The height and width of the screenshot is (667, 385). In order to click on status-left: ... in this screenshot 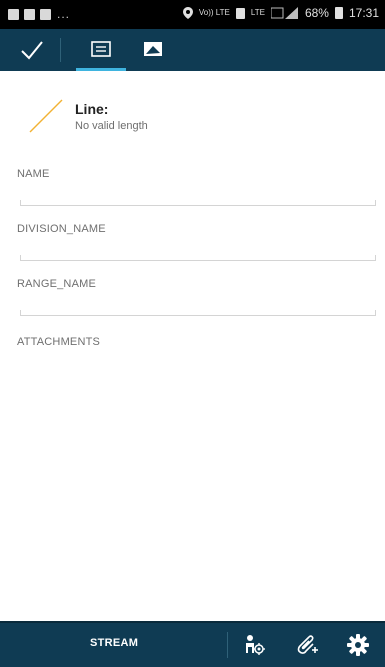, I will do `click(39, 14)`.